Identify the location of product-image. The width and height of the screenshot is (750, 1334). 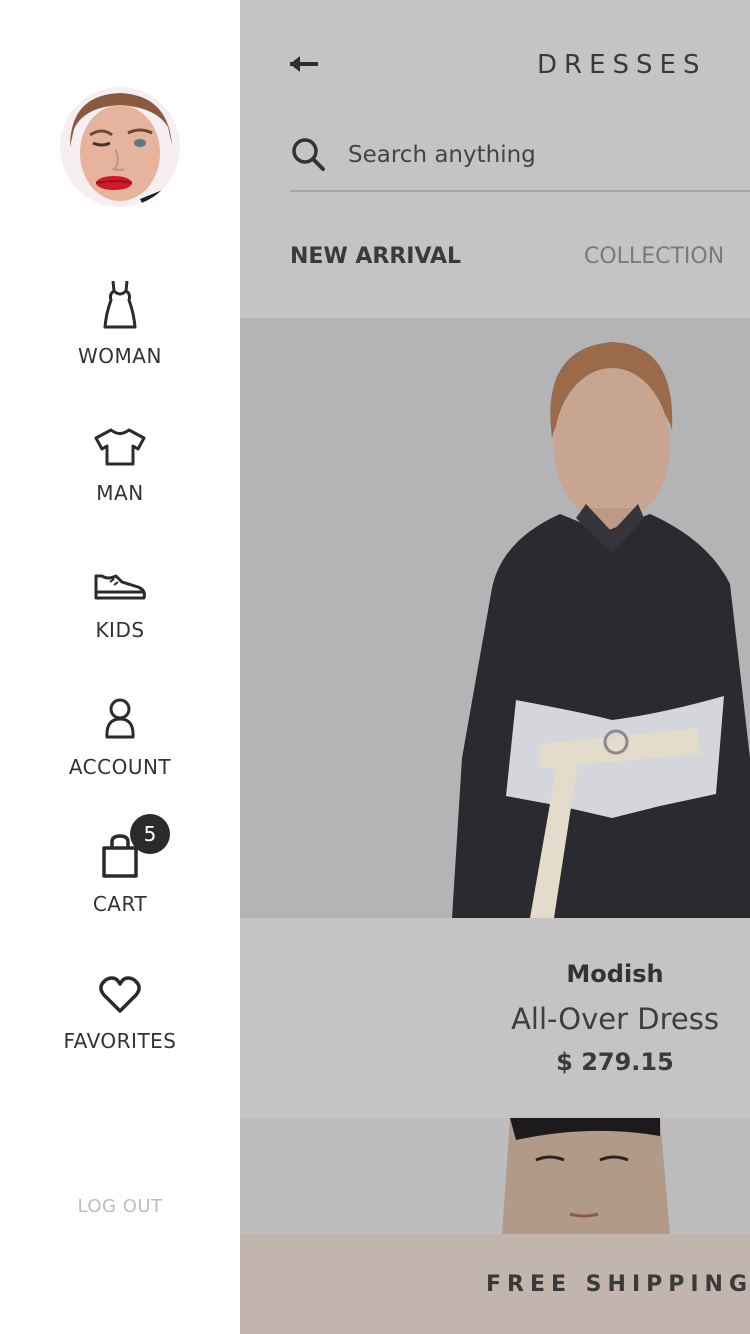
(495, 1176).